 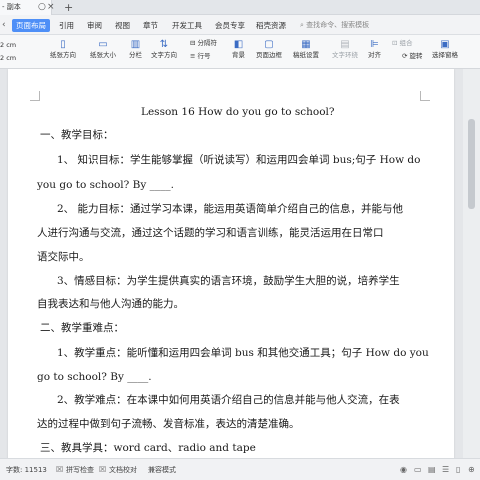 I want to click on group-button: ⊡ 组合, so click(x=402, y=43).